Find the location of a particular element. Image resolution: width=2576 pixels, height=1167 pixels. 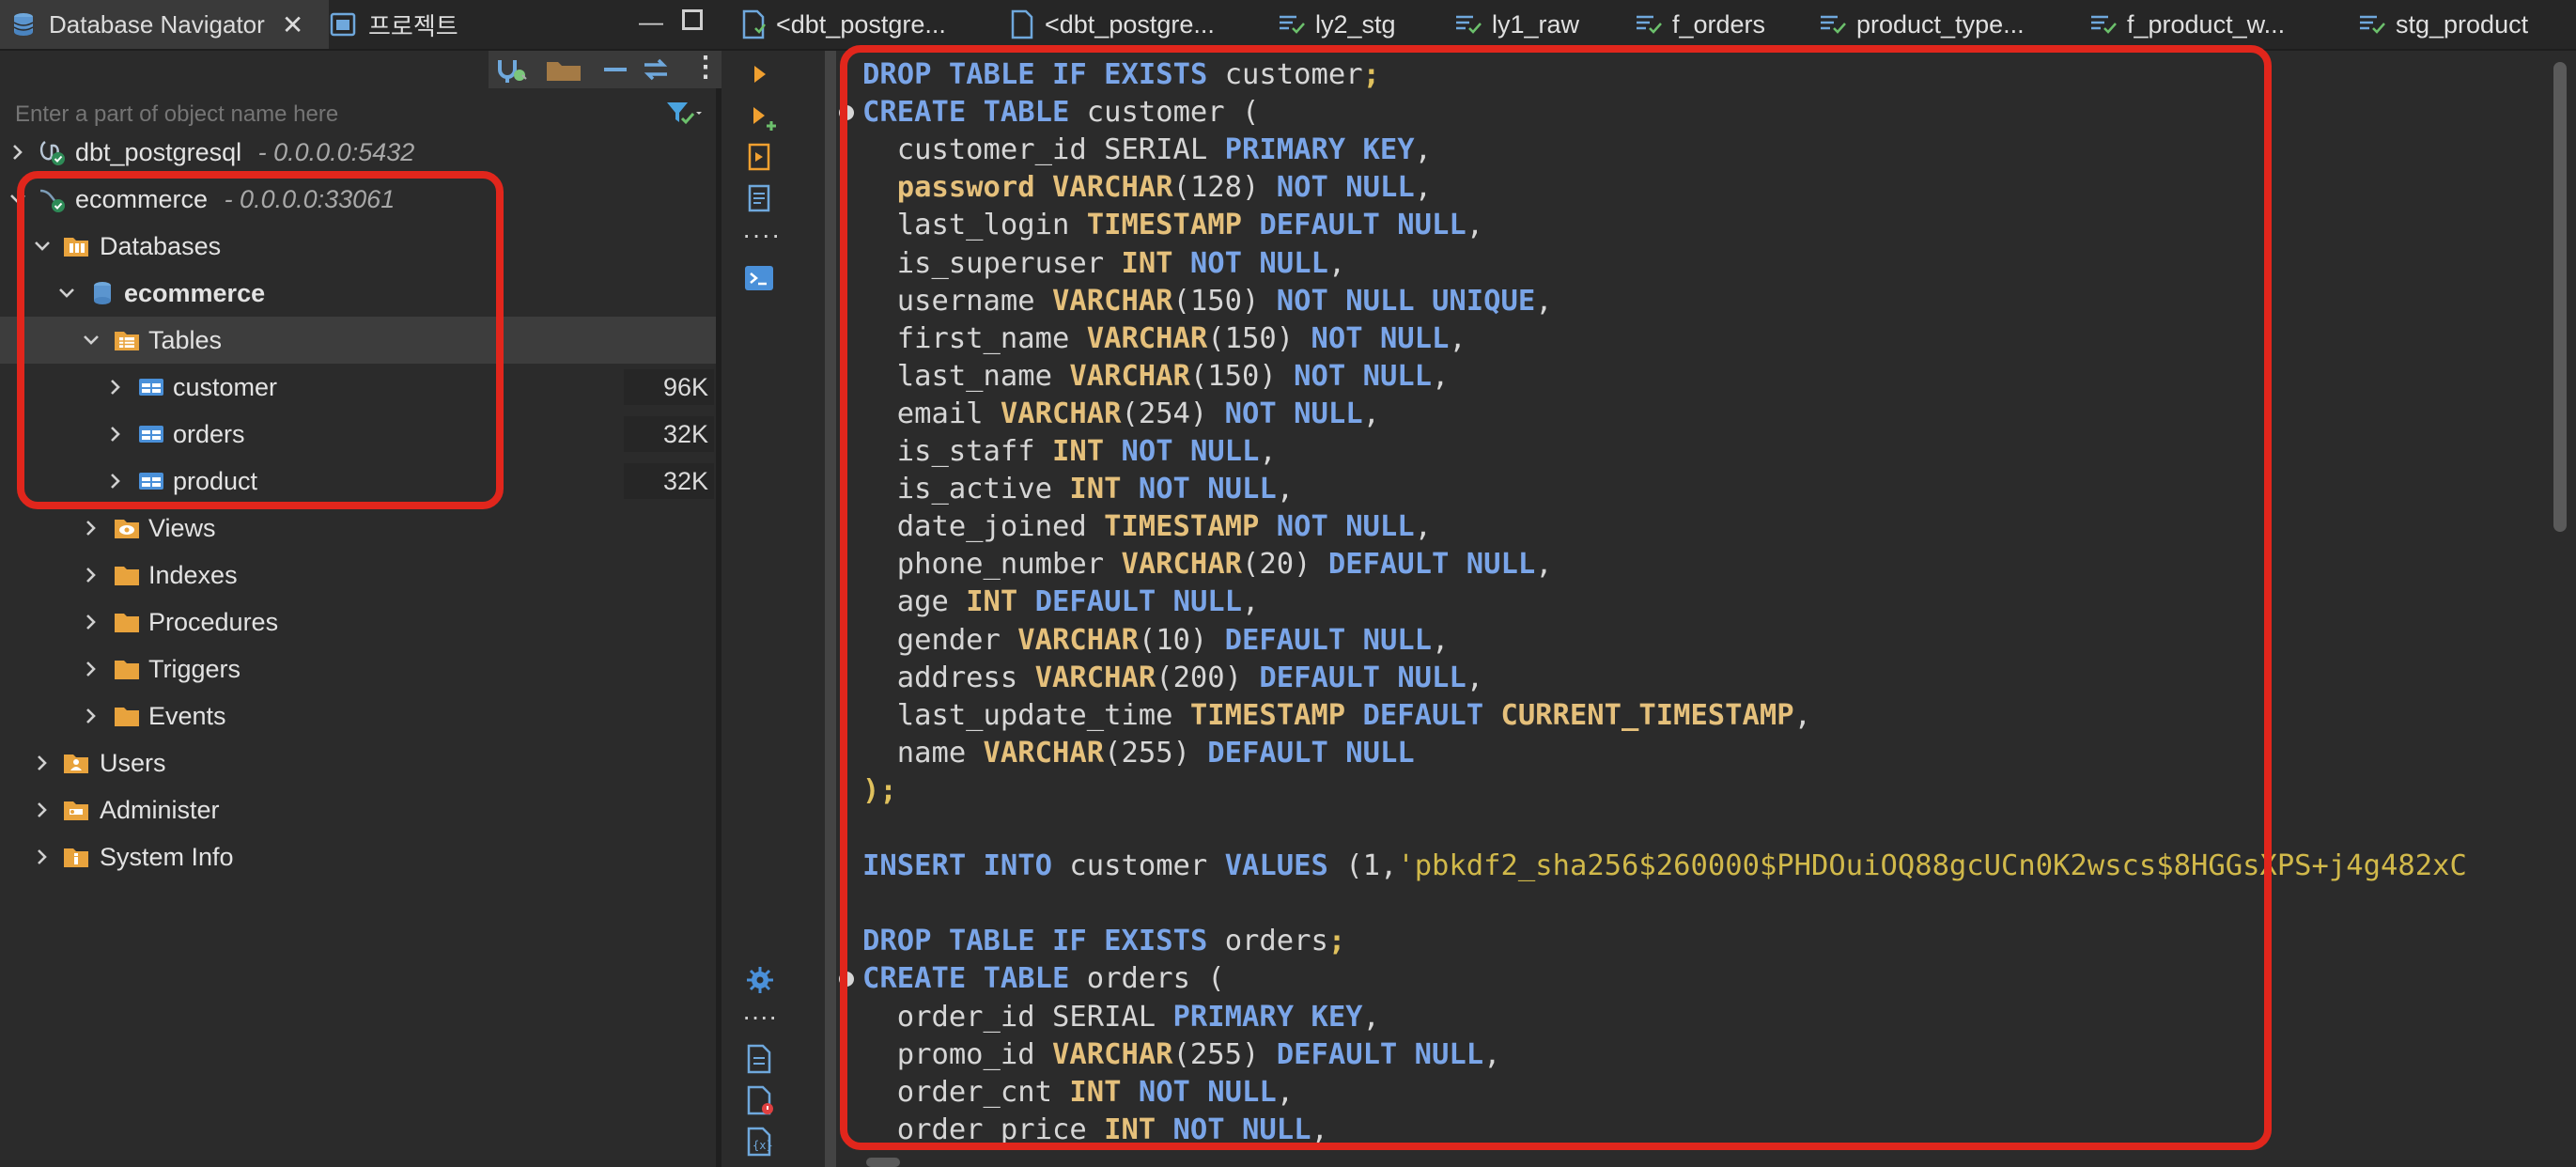

tree-item-indexes: Indexes is located at coordinates (358, 575).